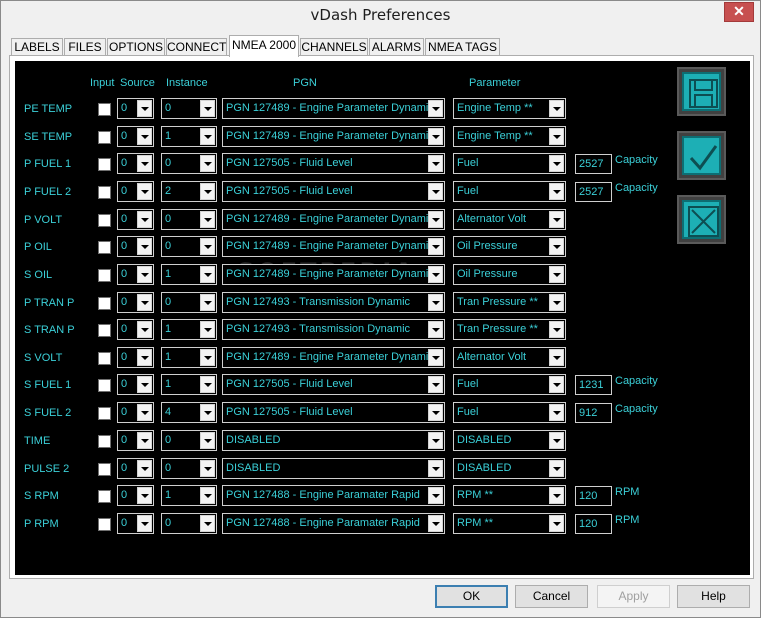 Image resolution: width=761 pixels, height=618 pixels. I want to click on tab-channels: CHANNELS, so click(334, 47).